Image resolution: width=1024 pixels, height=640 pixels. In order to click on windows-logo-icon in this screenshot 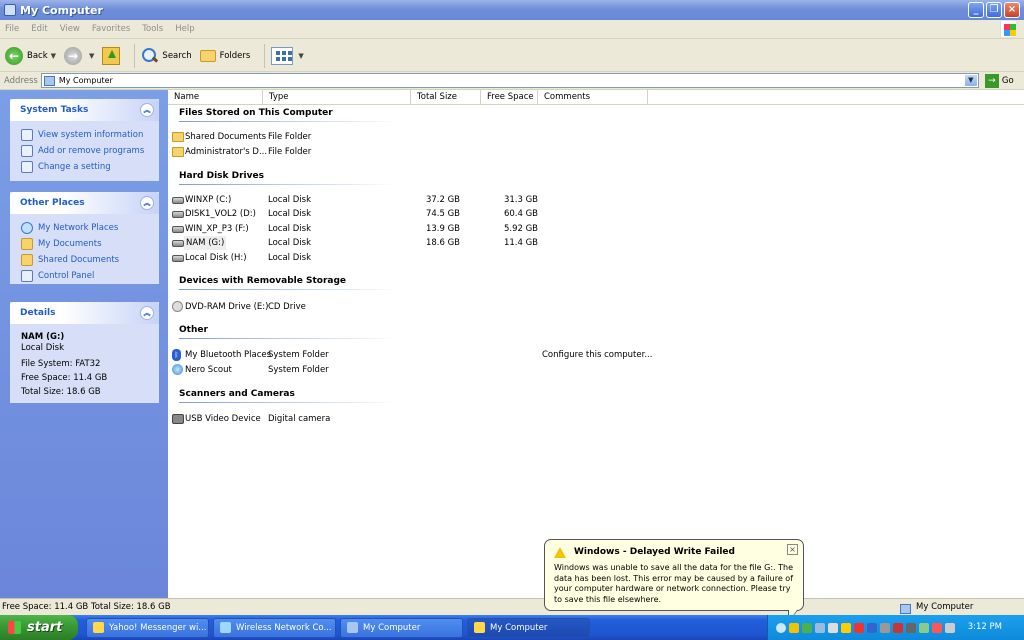, I will do `click(1008, 29)`.